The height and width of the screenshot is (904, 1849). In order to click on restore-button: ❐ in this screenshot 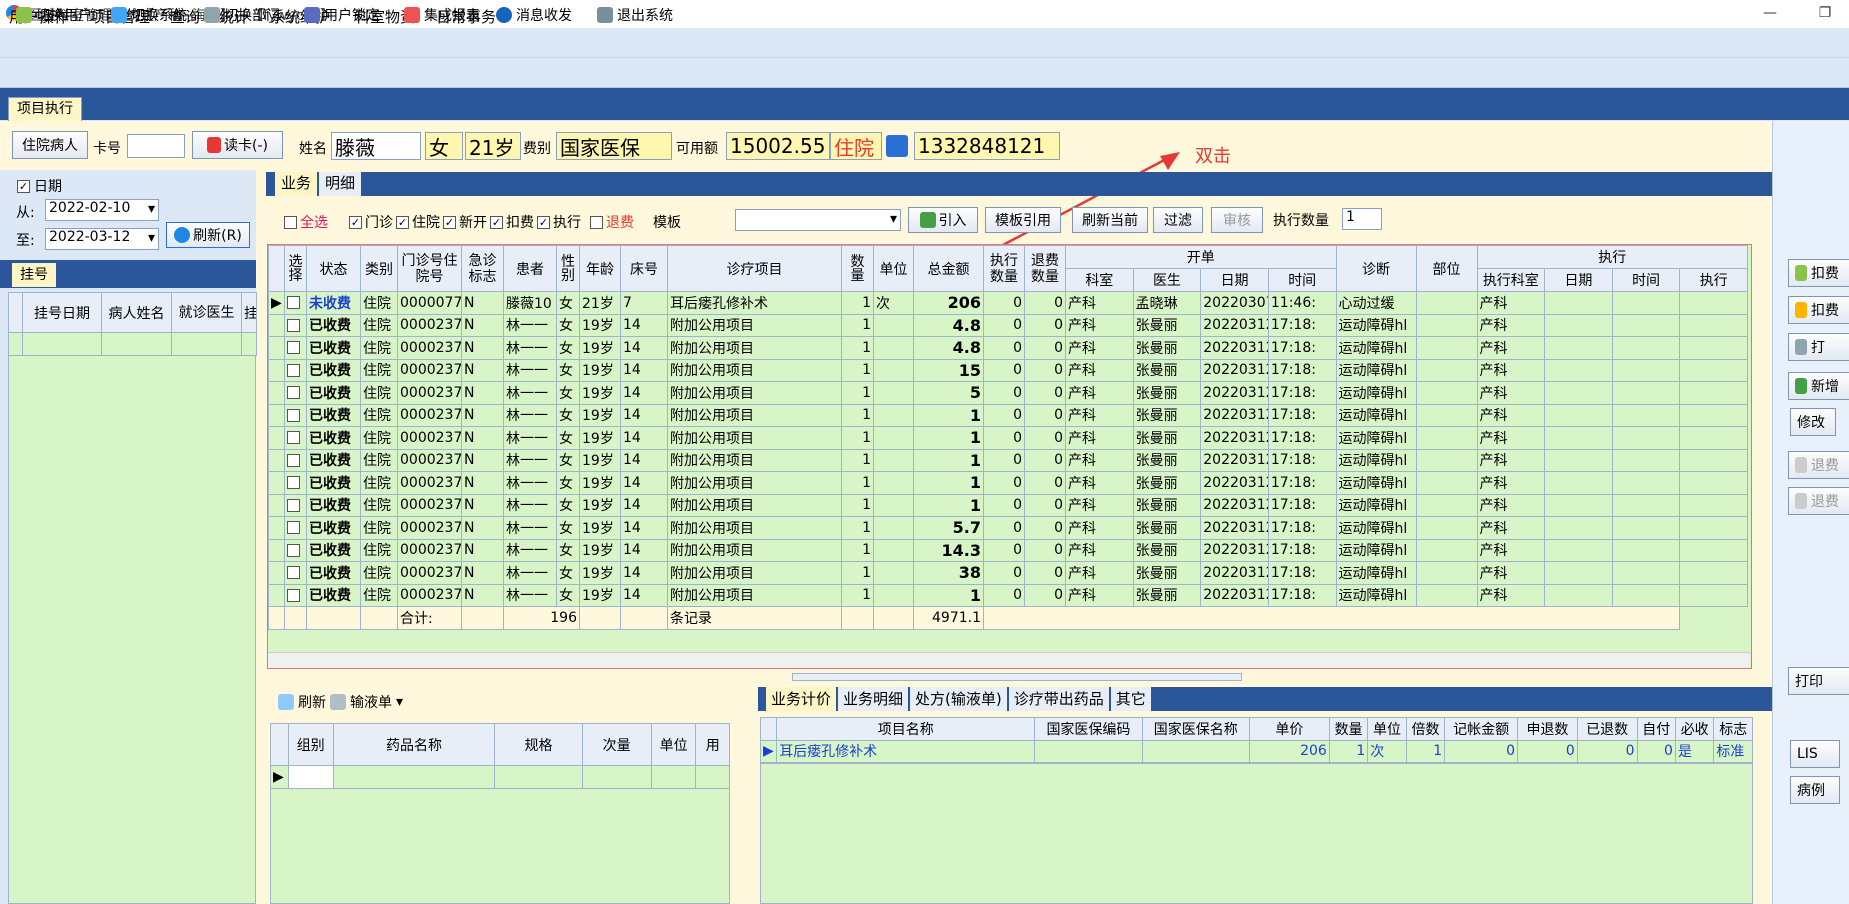, I will do `click(1825, 13)`.